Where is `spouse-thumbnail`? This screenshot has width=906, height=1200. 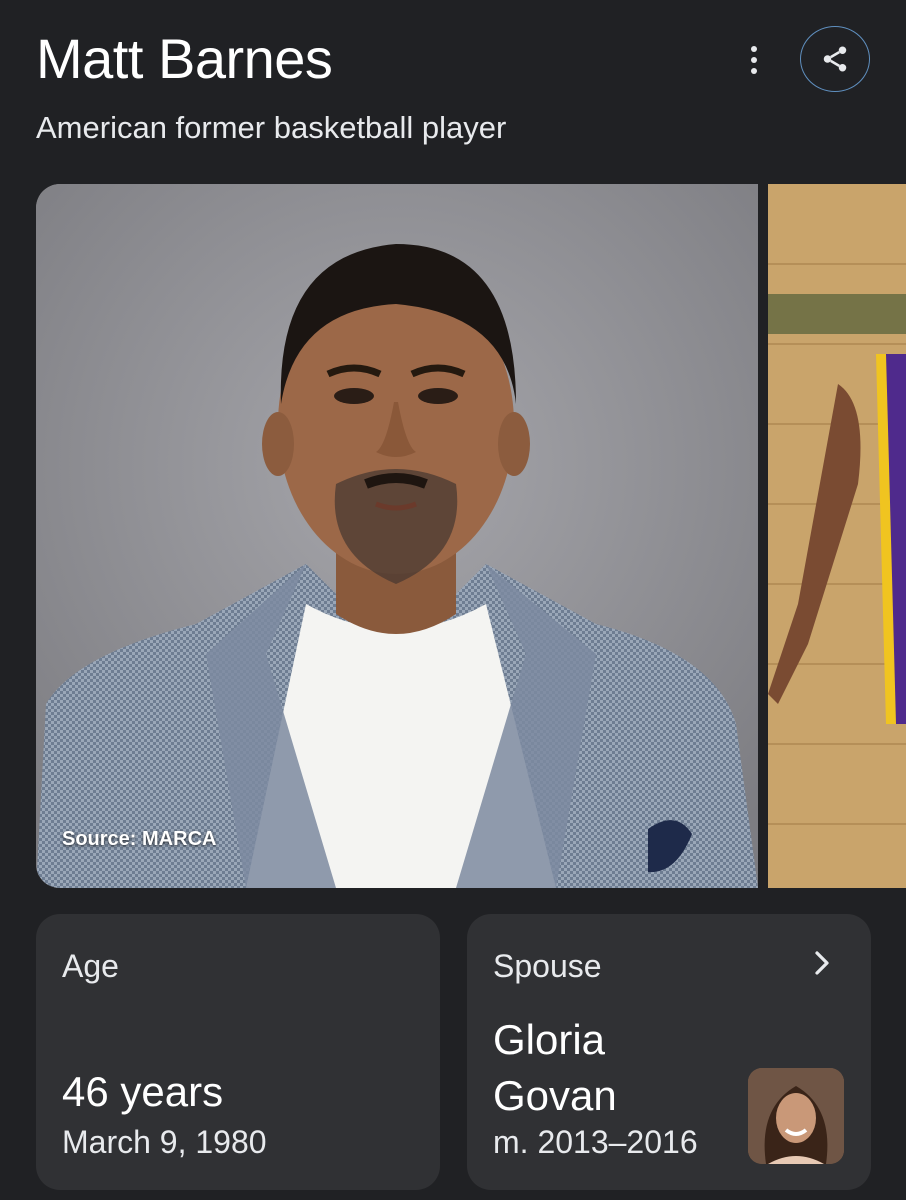
spouse-thumbnail is located at coordinates (796, 1116).